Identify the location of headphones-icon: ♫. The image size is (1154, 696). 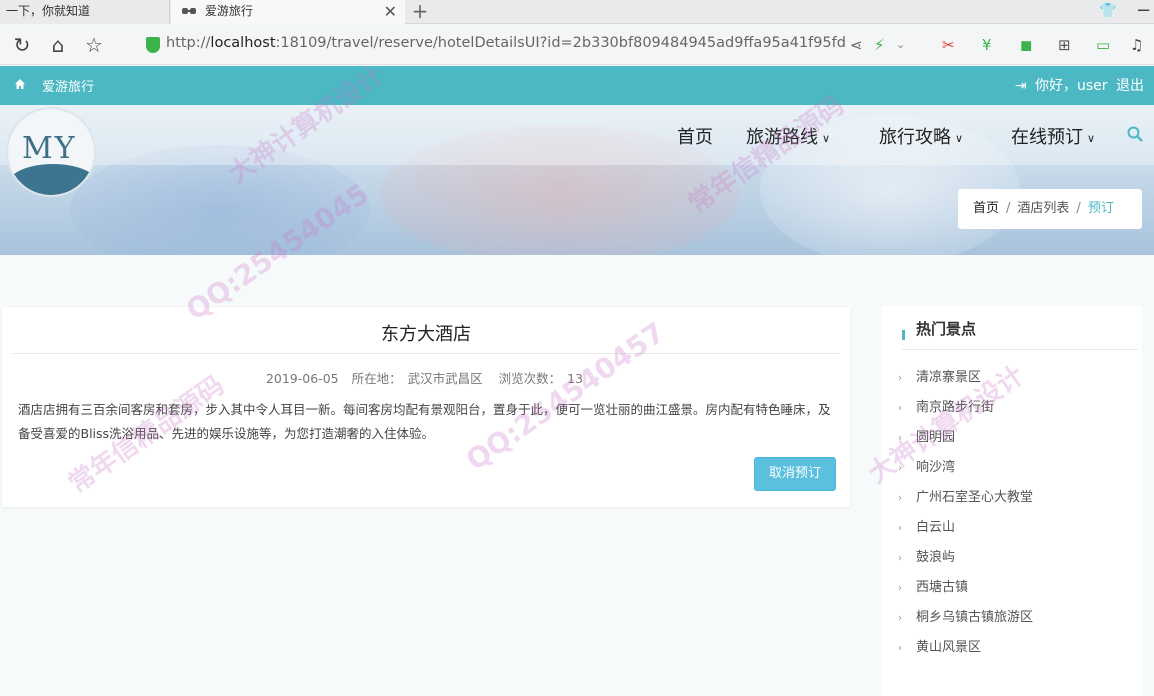
(1136, 45).